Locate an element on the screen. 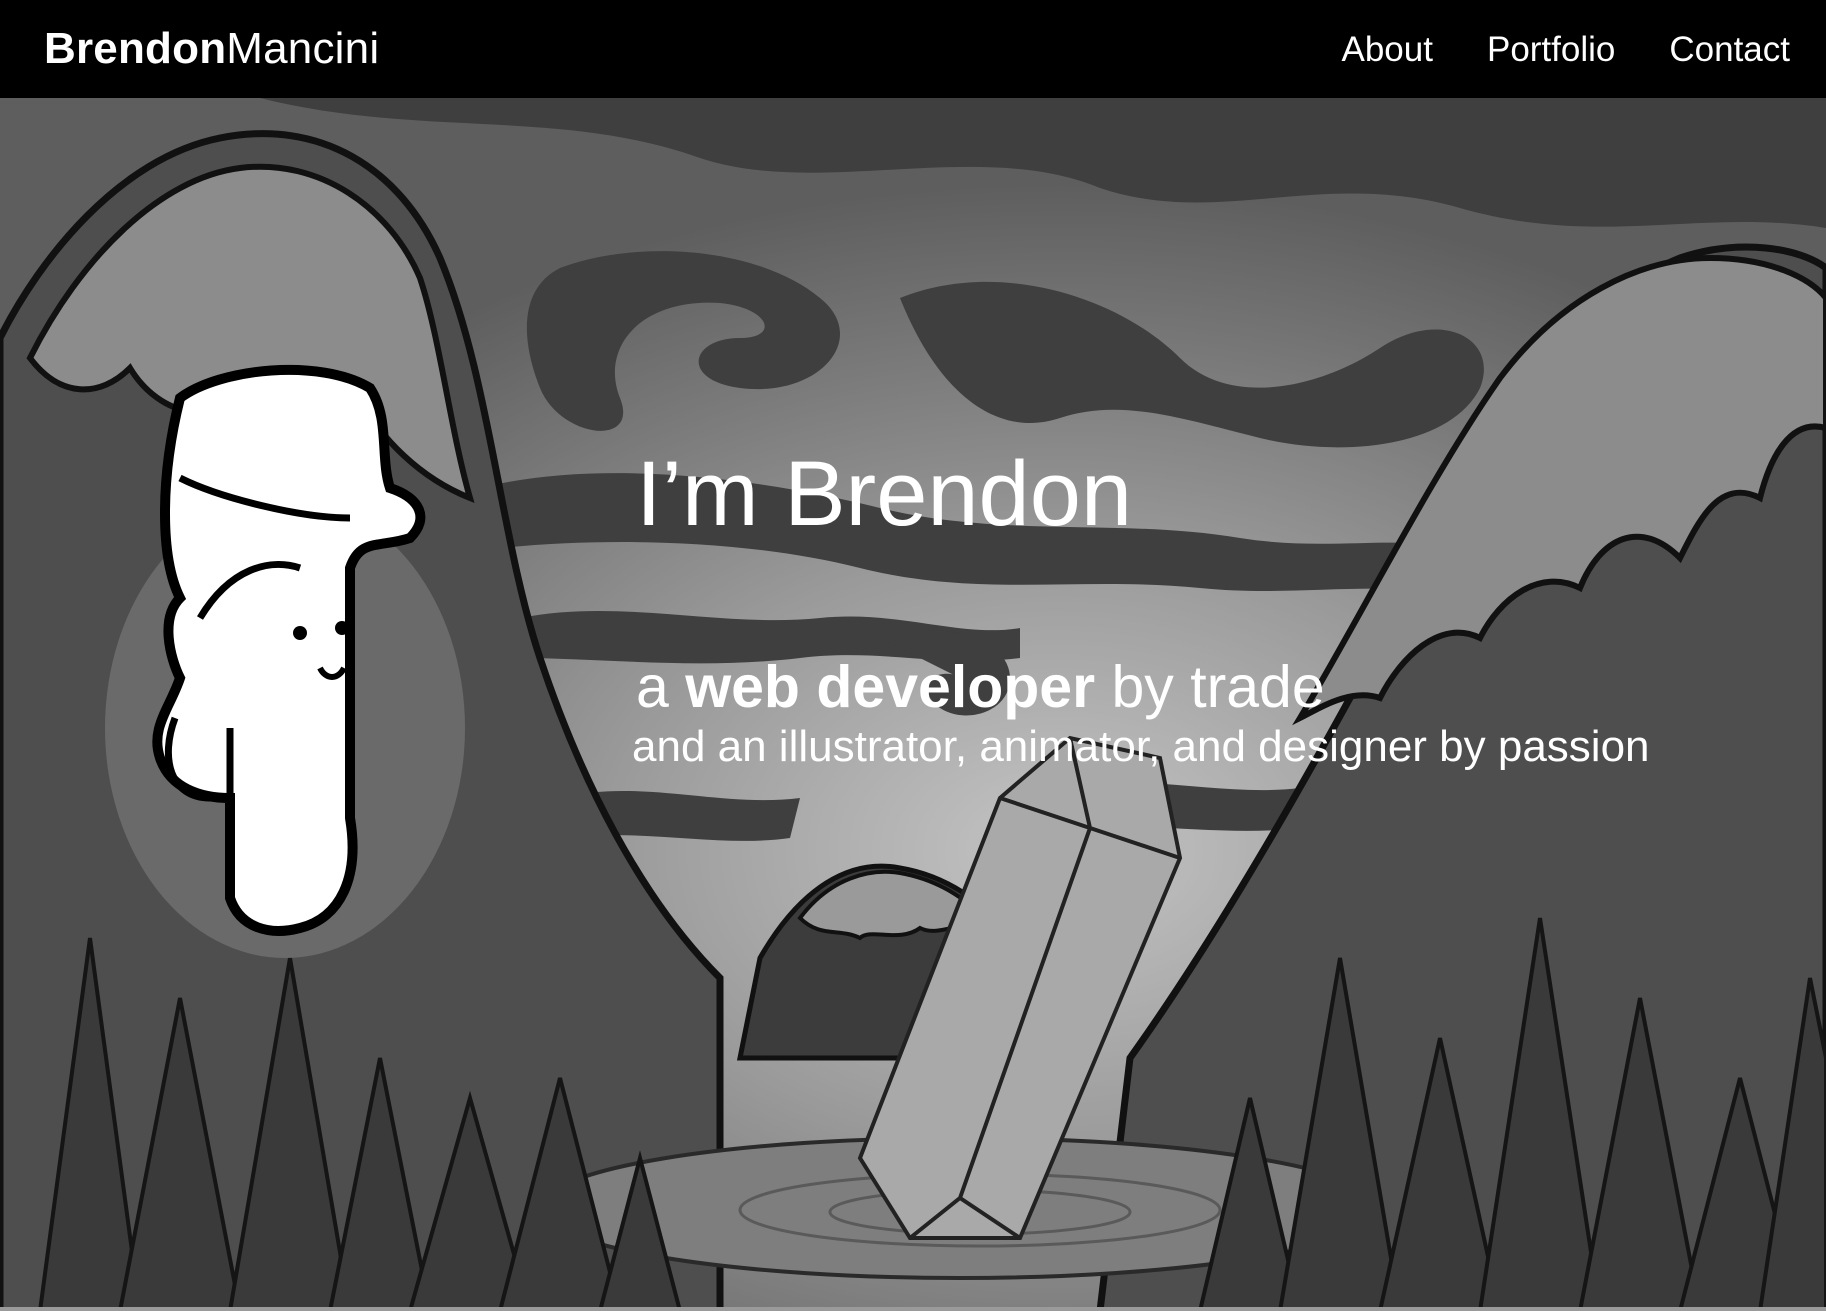 The width and height of the screenshot is (1826, 1311). tagline-prefix: a is located at coordinates (661, 687).